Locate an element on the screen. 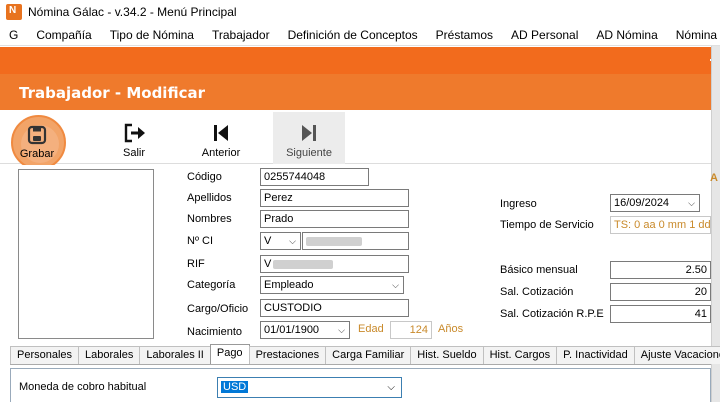  nacimiento-label: Nacimiento is located at coordinates (215, 332).